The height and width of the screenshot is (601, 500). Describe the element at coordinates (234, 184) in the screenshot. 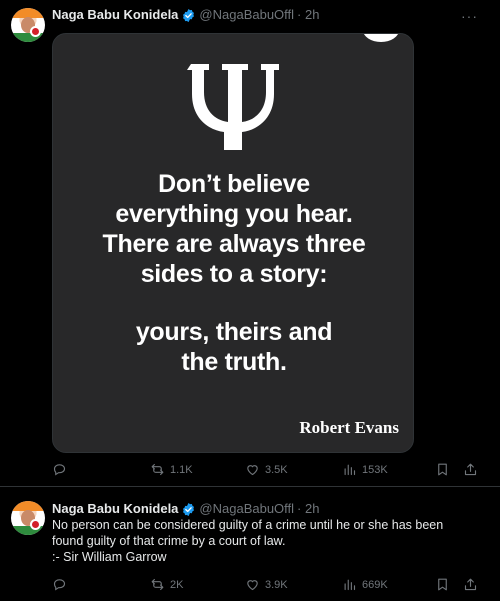

I see `quote-line: Don’t believe` at that location.